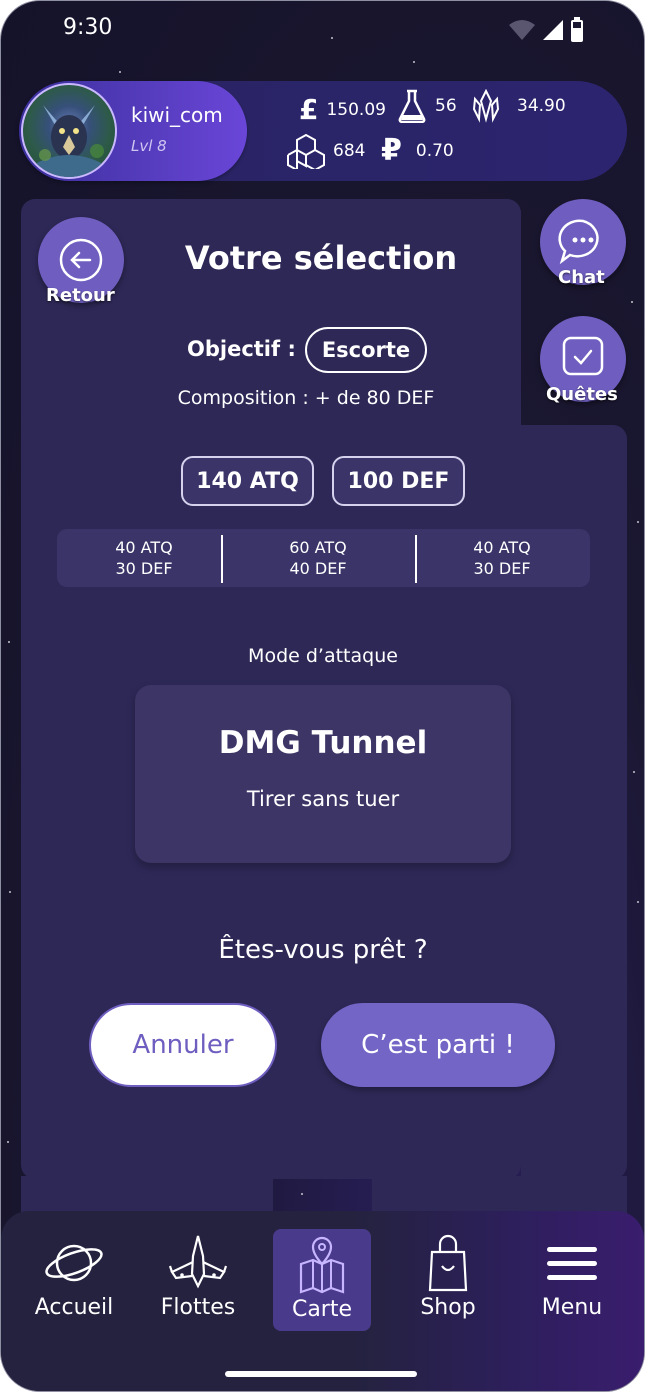 The width and height of the screenshot is (645, 1392). What do you see at coordinates (318, 568) in the screenshot?
I see `ship-2-defense: 40 DEF` at bounding box center [318, 568].